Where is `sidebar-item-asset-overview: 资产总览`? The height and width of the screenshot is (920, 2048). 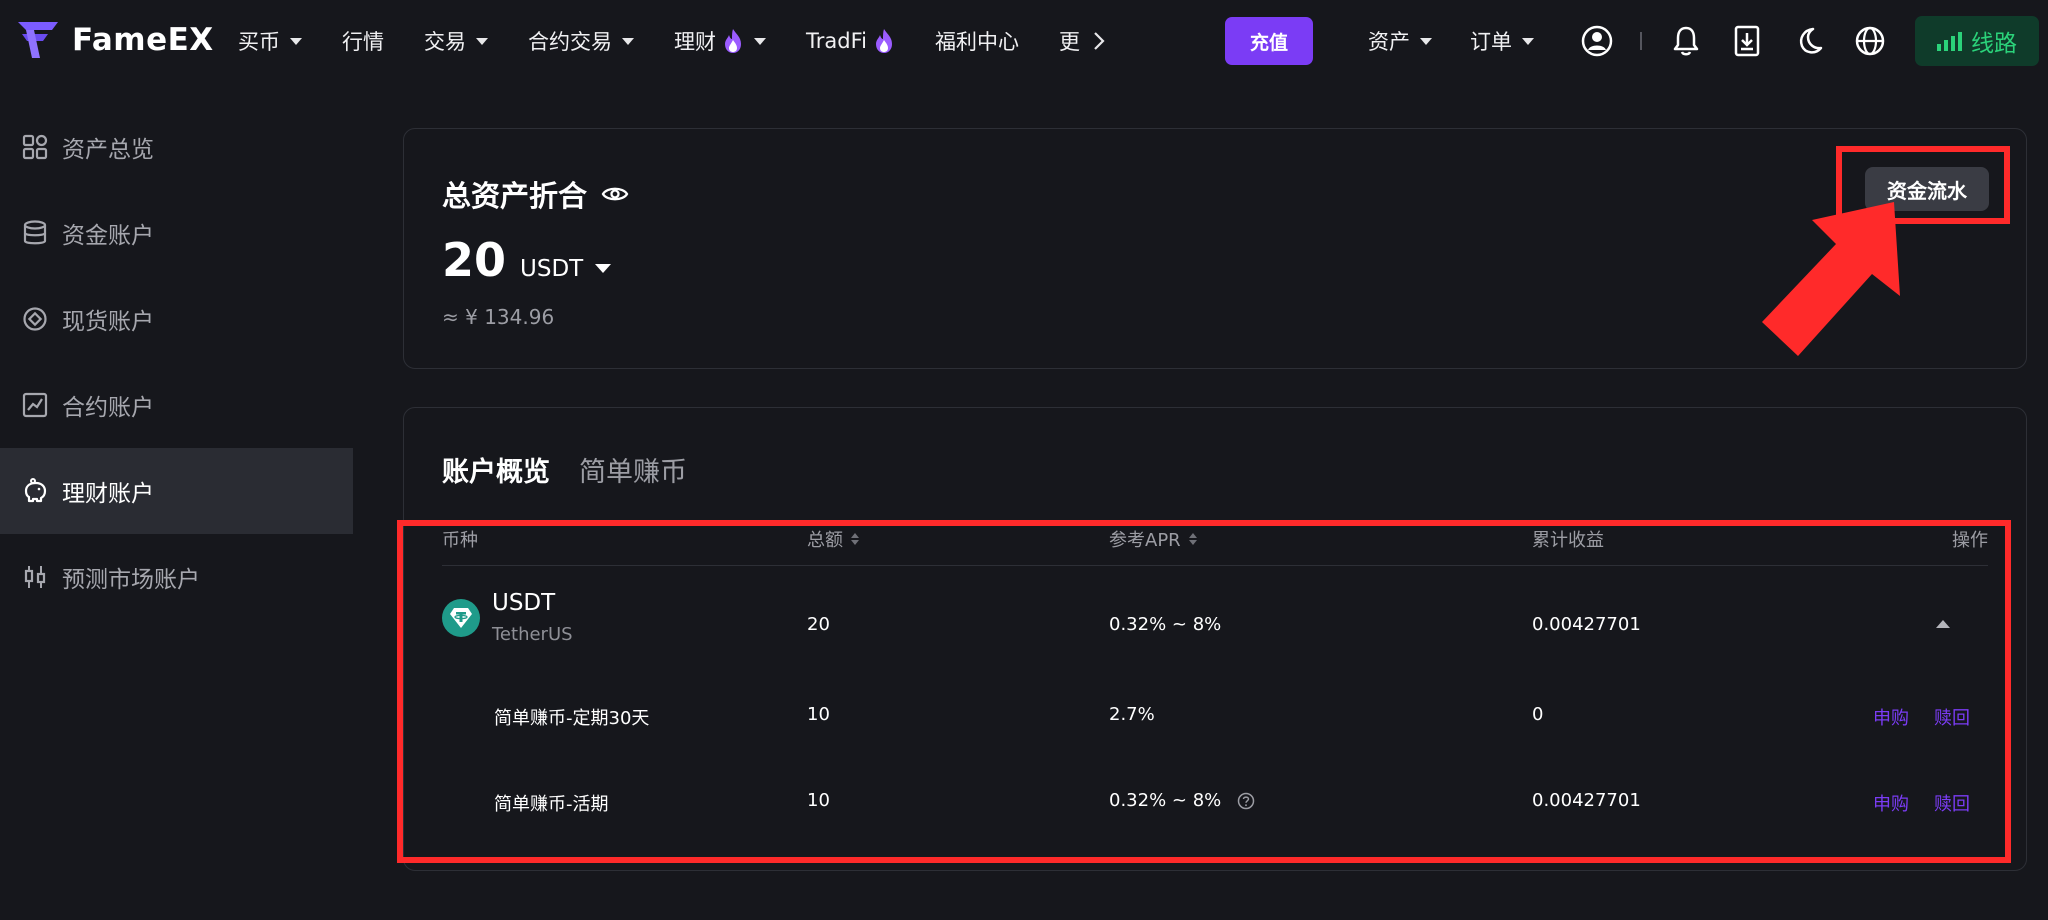
sidebar-item-asset-overview: 资产总览 is located at coordinates (177, 147).